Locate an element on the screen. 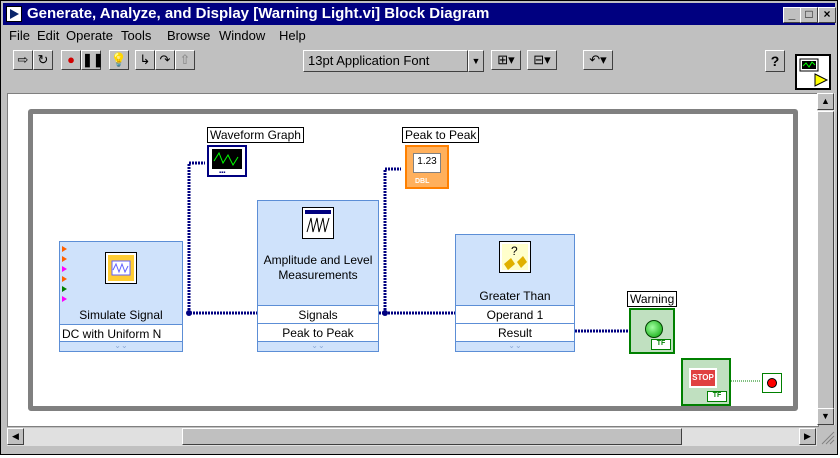 This screenshot has width=840, height=458. numeric-display: 1.23 is located at coordinates (427, 163).